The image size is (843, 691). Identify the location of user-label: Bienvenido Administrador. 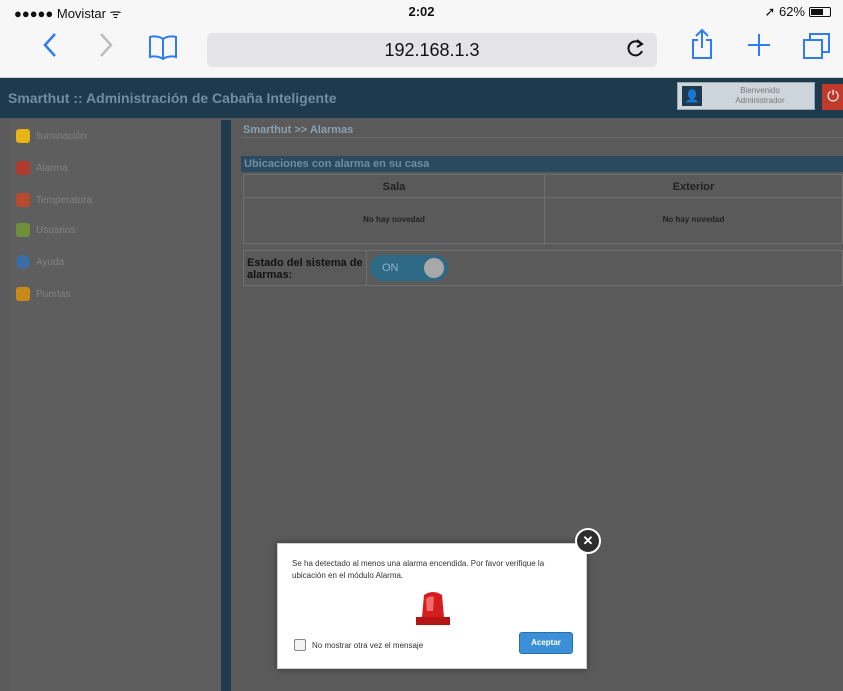
(760, 96).